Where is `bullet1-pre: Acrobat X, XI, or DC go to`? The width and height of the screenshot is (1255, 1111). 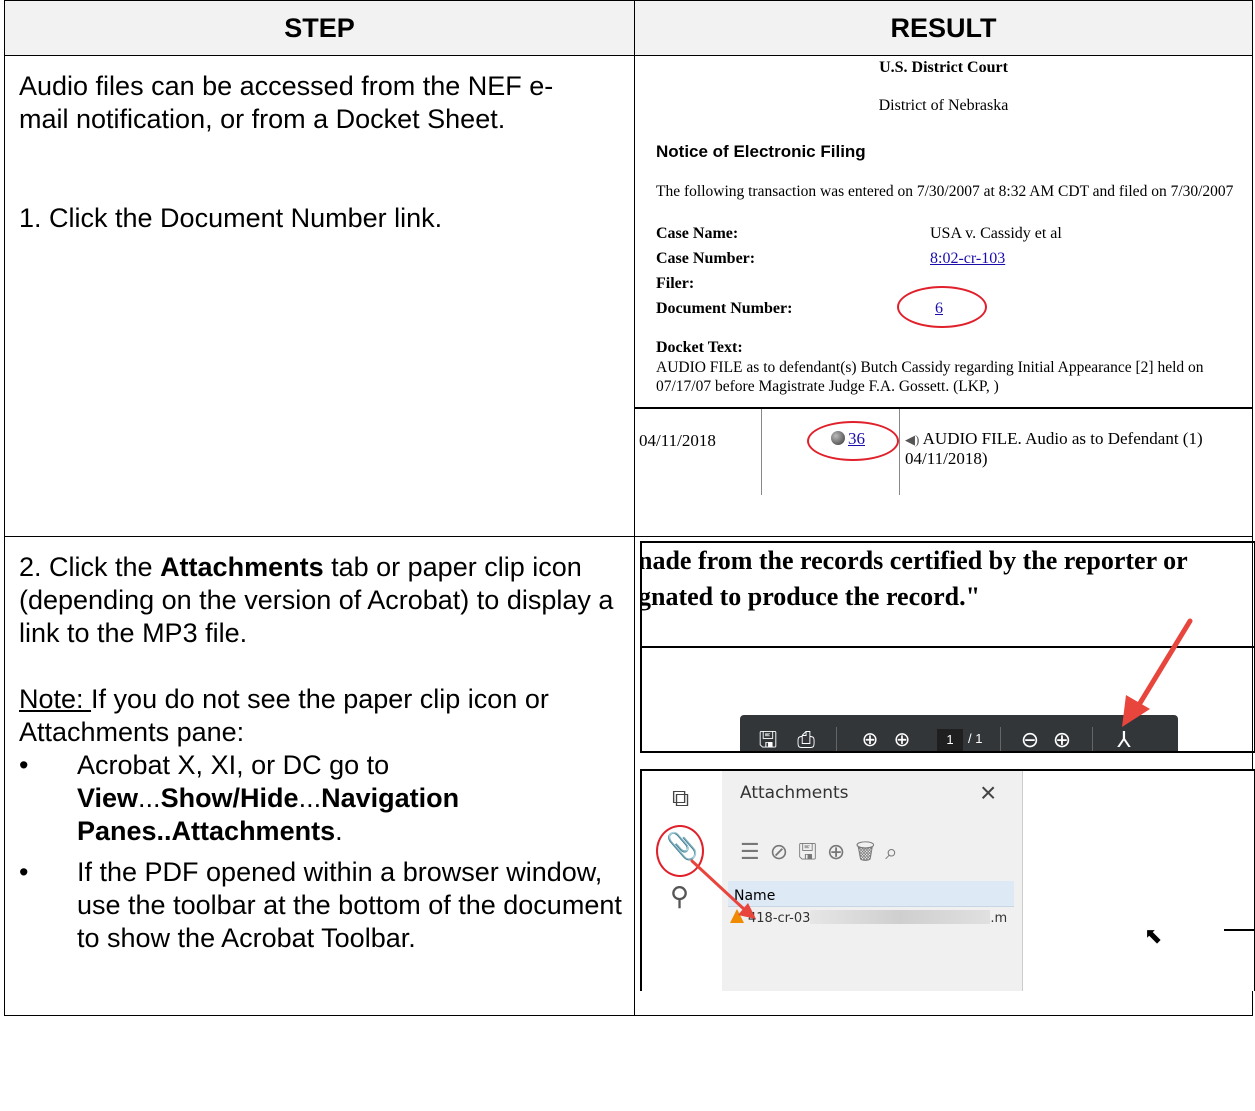 bullet1-pre: Acrobat X, XI, or DC go to is located at coordinates (233, 765).